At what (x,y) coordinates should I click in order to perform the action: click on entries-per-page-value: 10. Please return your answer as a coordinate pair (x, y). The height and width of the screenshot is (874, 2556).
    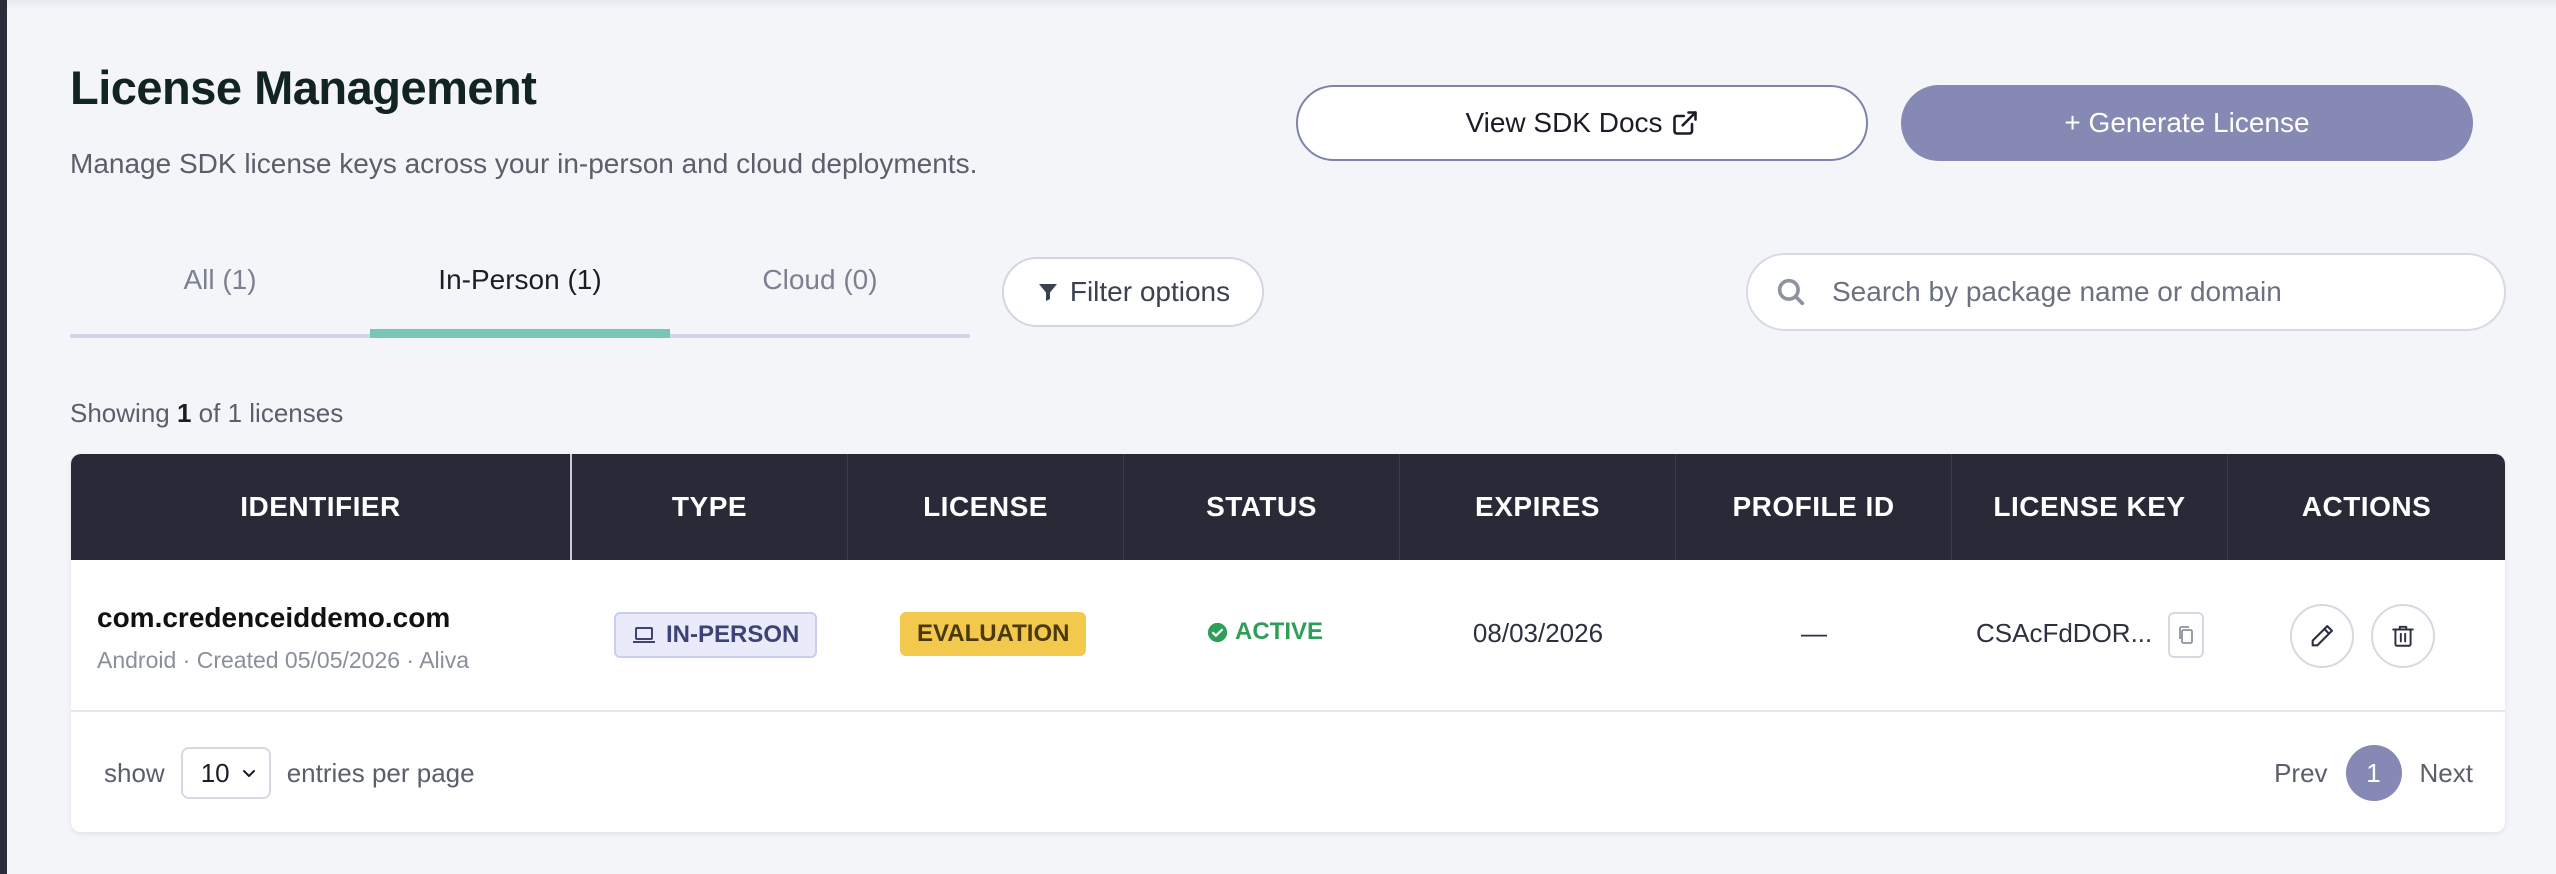
    Looking at the image, I should click on (215, 772).